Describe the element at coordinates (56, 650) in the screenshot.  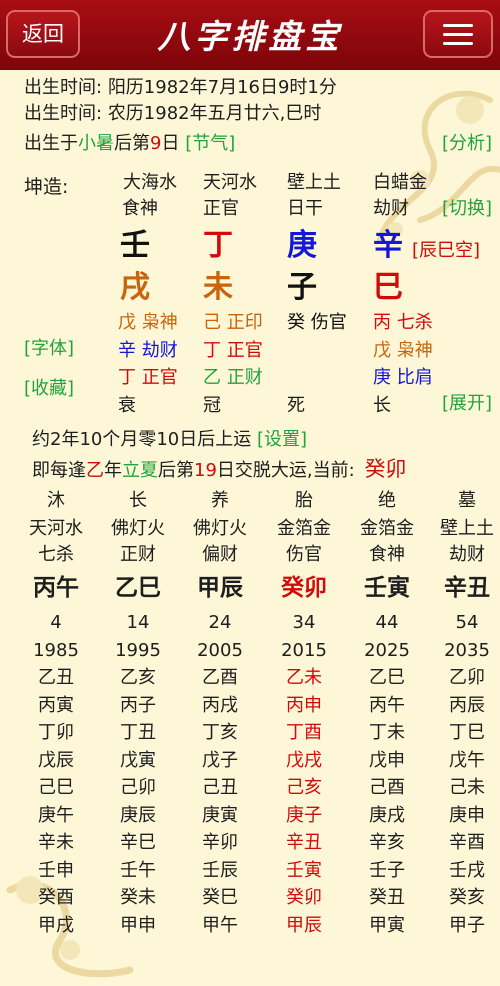
I see `luck-year: 1985` at that location.